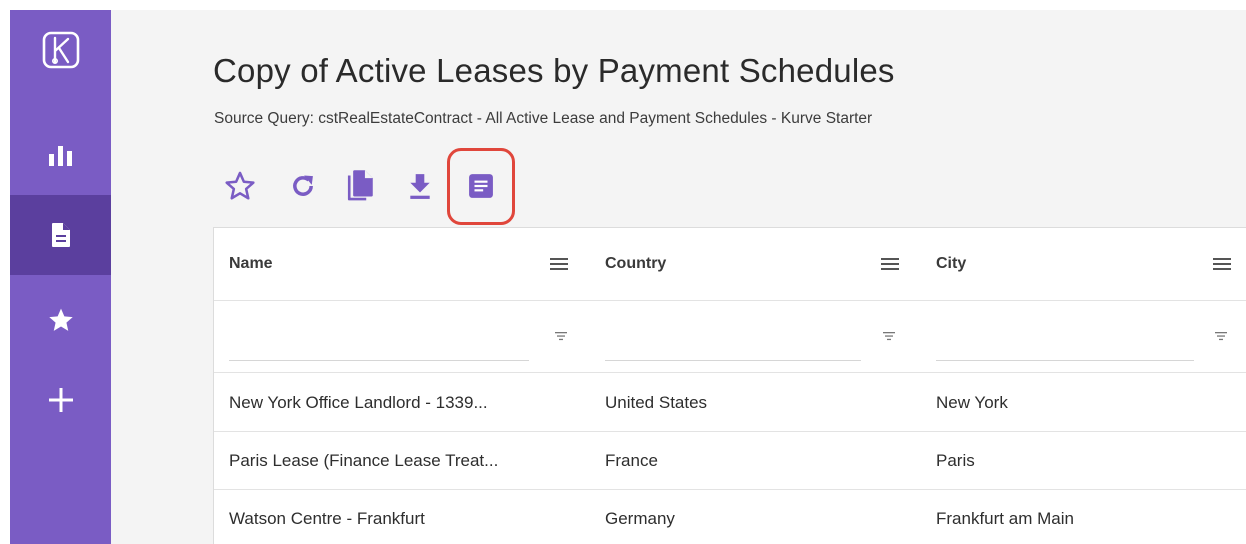  Describe the element at coordinates (327, 518) in the screenshot. I see `cell-name: Watson Centre - Frankfurt` at that location.